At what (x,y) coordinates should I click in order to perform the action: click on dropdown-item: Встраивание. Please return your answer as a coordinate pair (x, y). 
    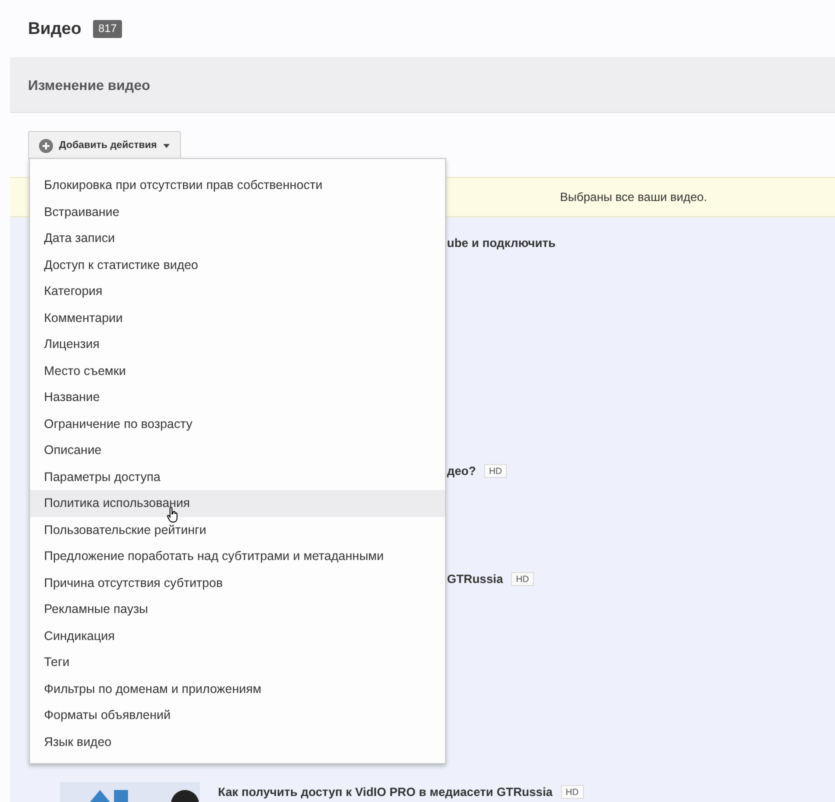
    Looking at the image, I should click on (237, 211).